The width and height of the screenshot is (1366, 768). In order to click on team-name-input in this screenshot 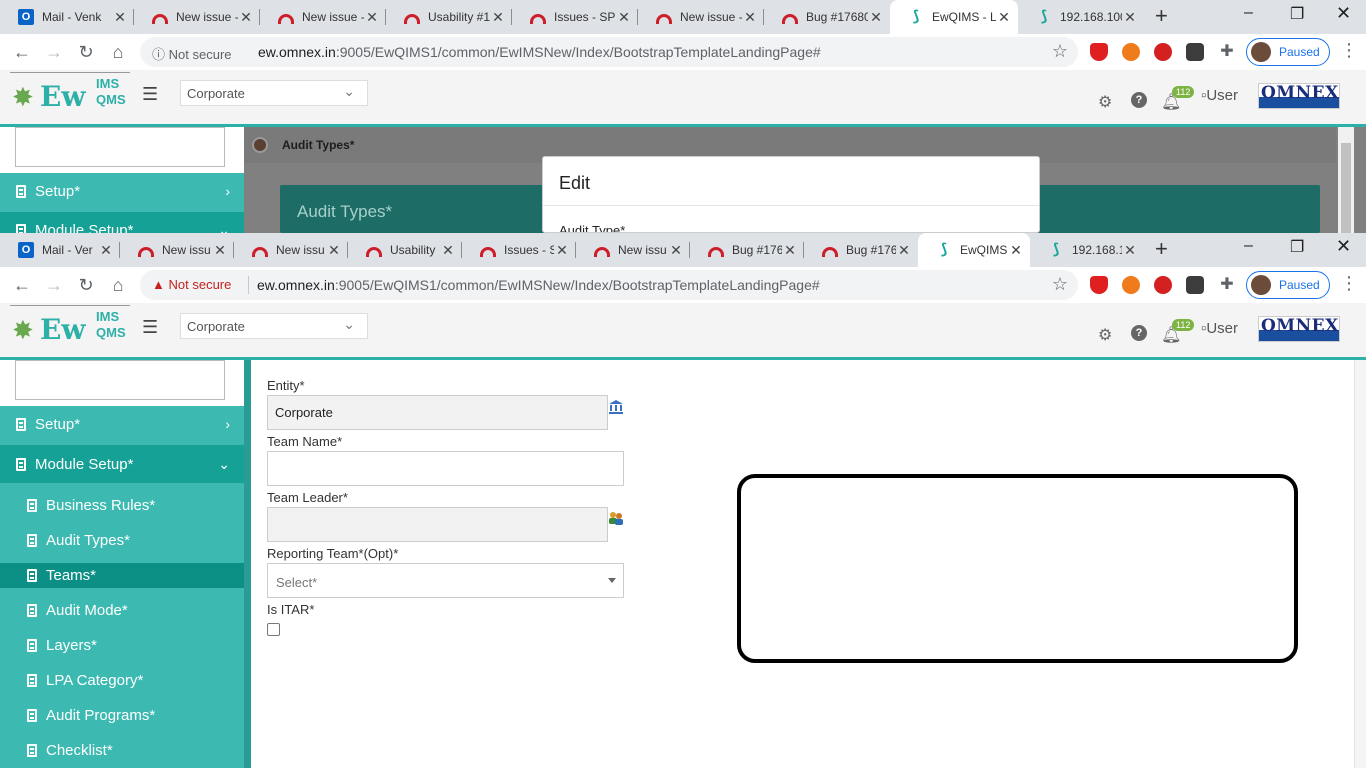, I will do `click(445, 468)`.